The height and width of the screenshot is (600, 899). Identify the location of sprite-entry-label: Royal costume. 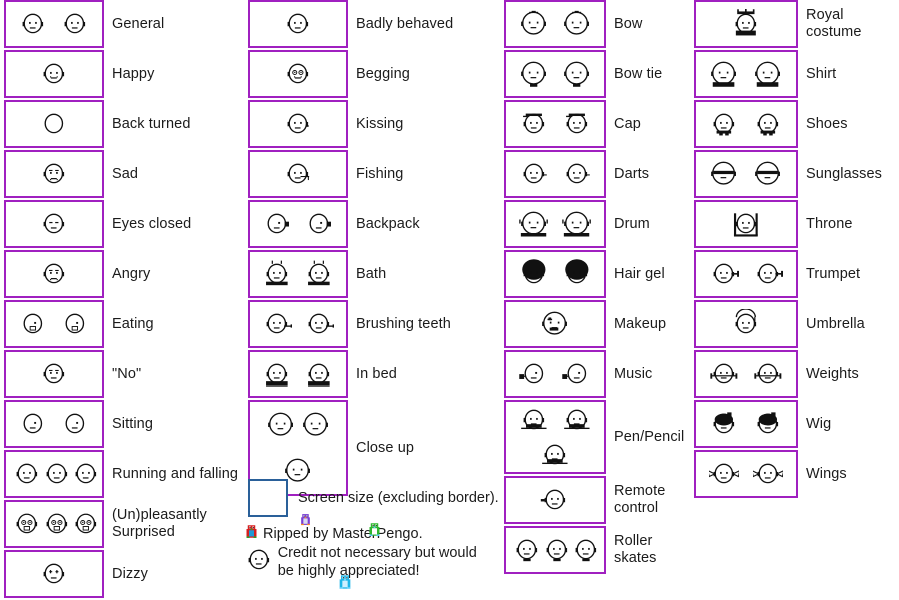
(834, 23).